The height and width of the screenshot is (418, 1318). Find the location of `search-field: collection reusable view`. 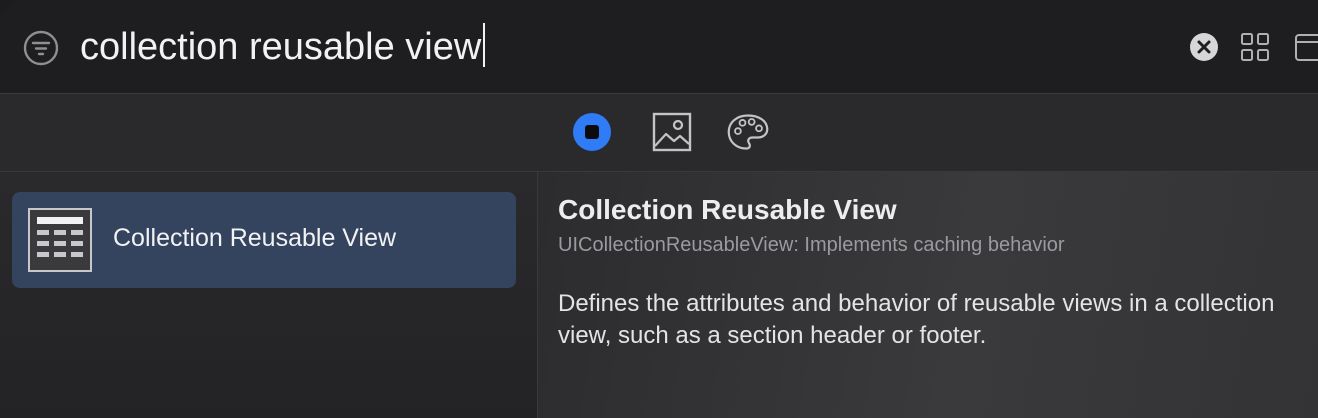

search-field: collection reusable view is located at coordinates (283, 47).